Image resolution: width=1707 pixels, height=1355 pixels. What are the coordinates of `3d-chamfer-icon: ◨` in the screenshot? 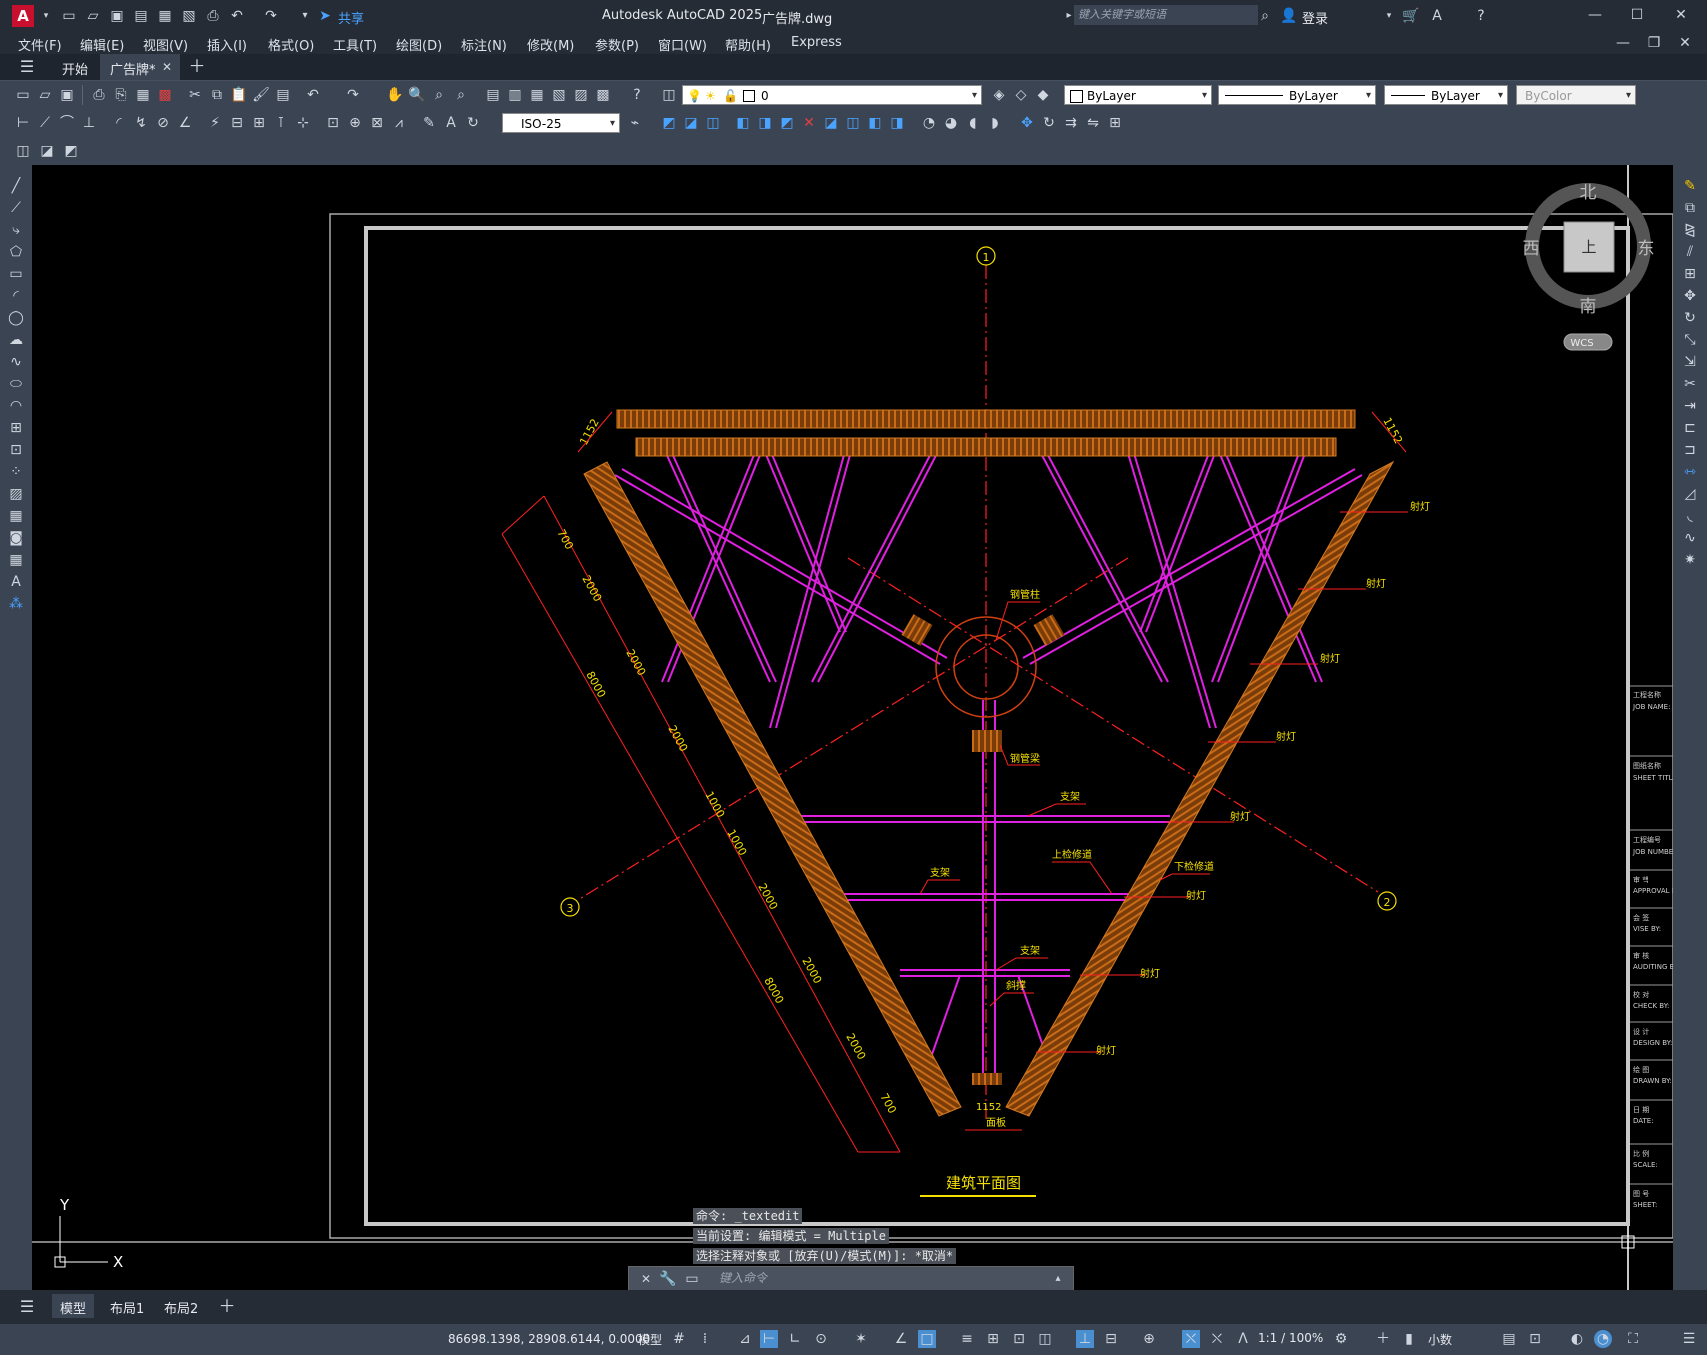 It's located at (897, 123).